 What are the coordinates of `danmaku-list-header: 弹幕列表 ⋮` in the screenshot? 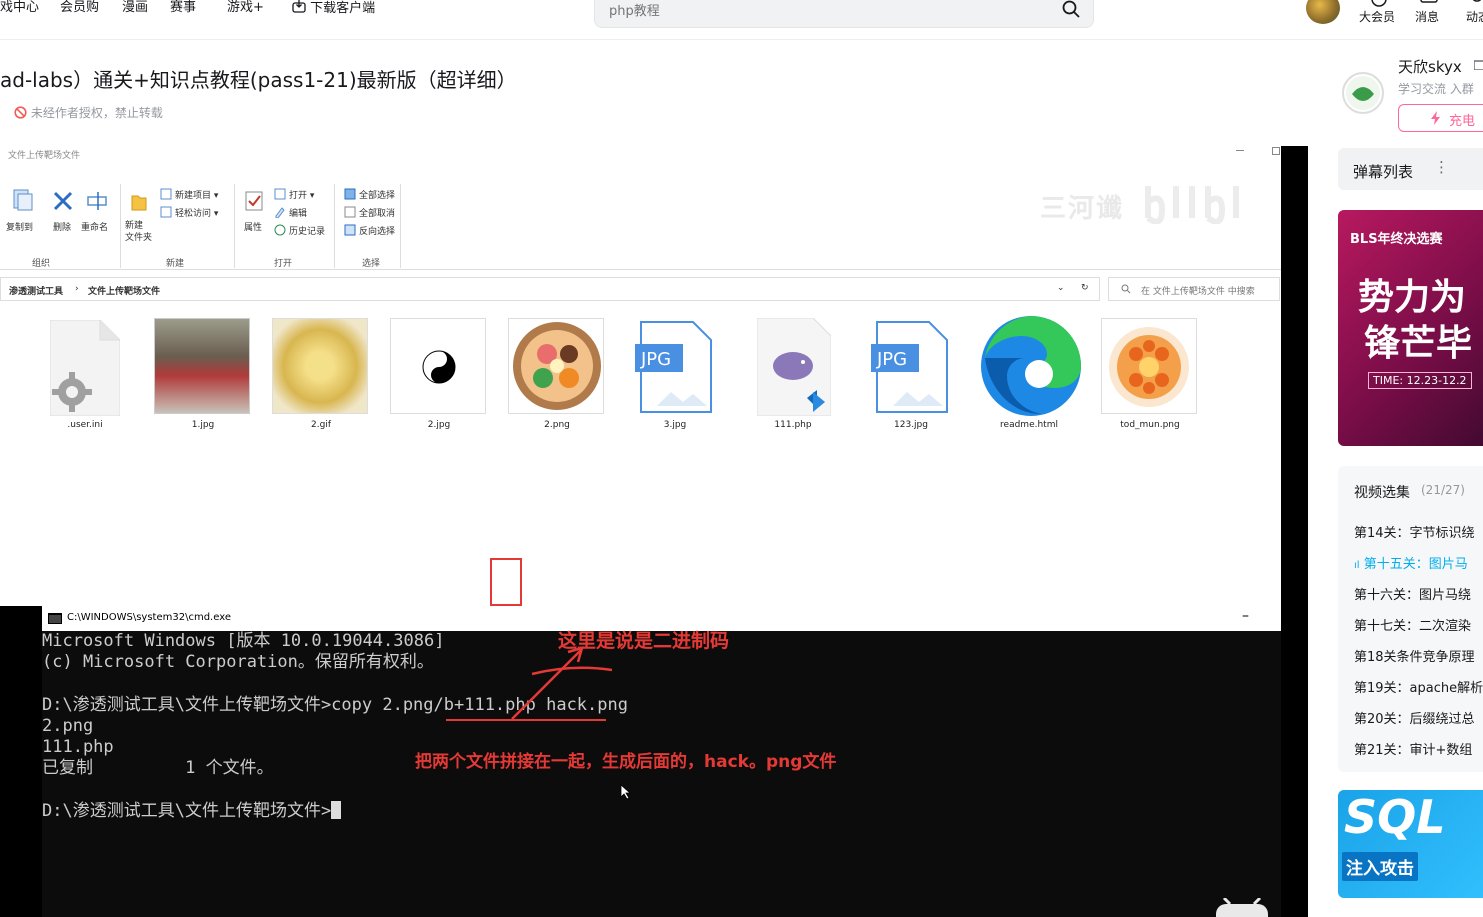 It's located at (1410, 169).